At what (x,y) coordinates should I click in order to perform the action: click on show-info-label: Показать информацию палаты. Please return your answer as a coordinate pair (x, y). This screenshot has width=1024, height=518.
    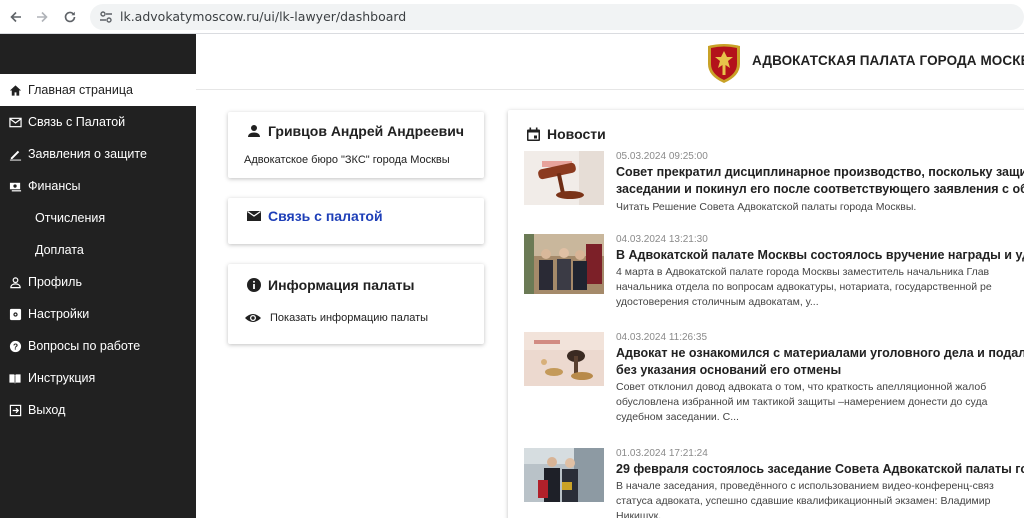
    Looking at the image, I should click on (349, 318).